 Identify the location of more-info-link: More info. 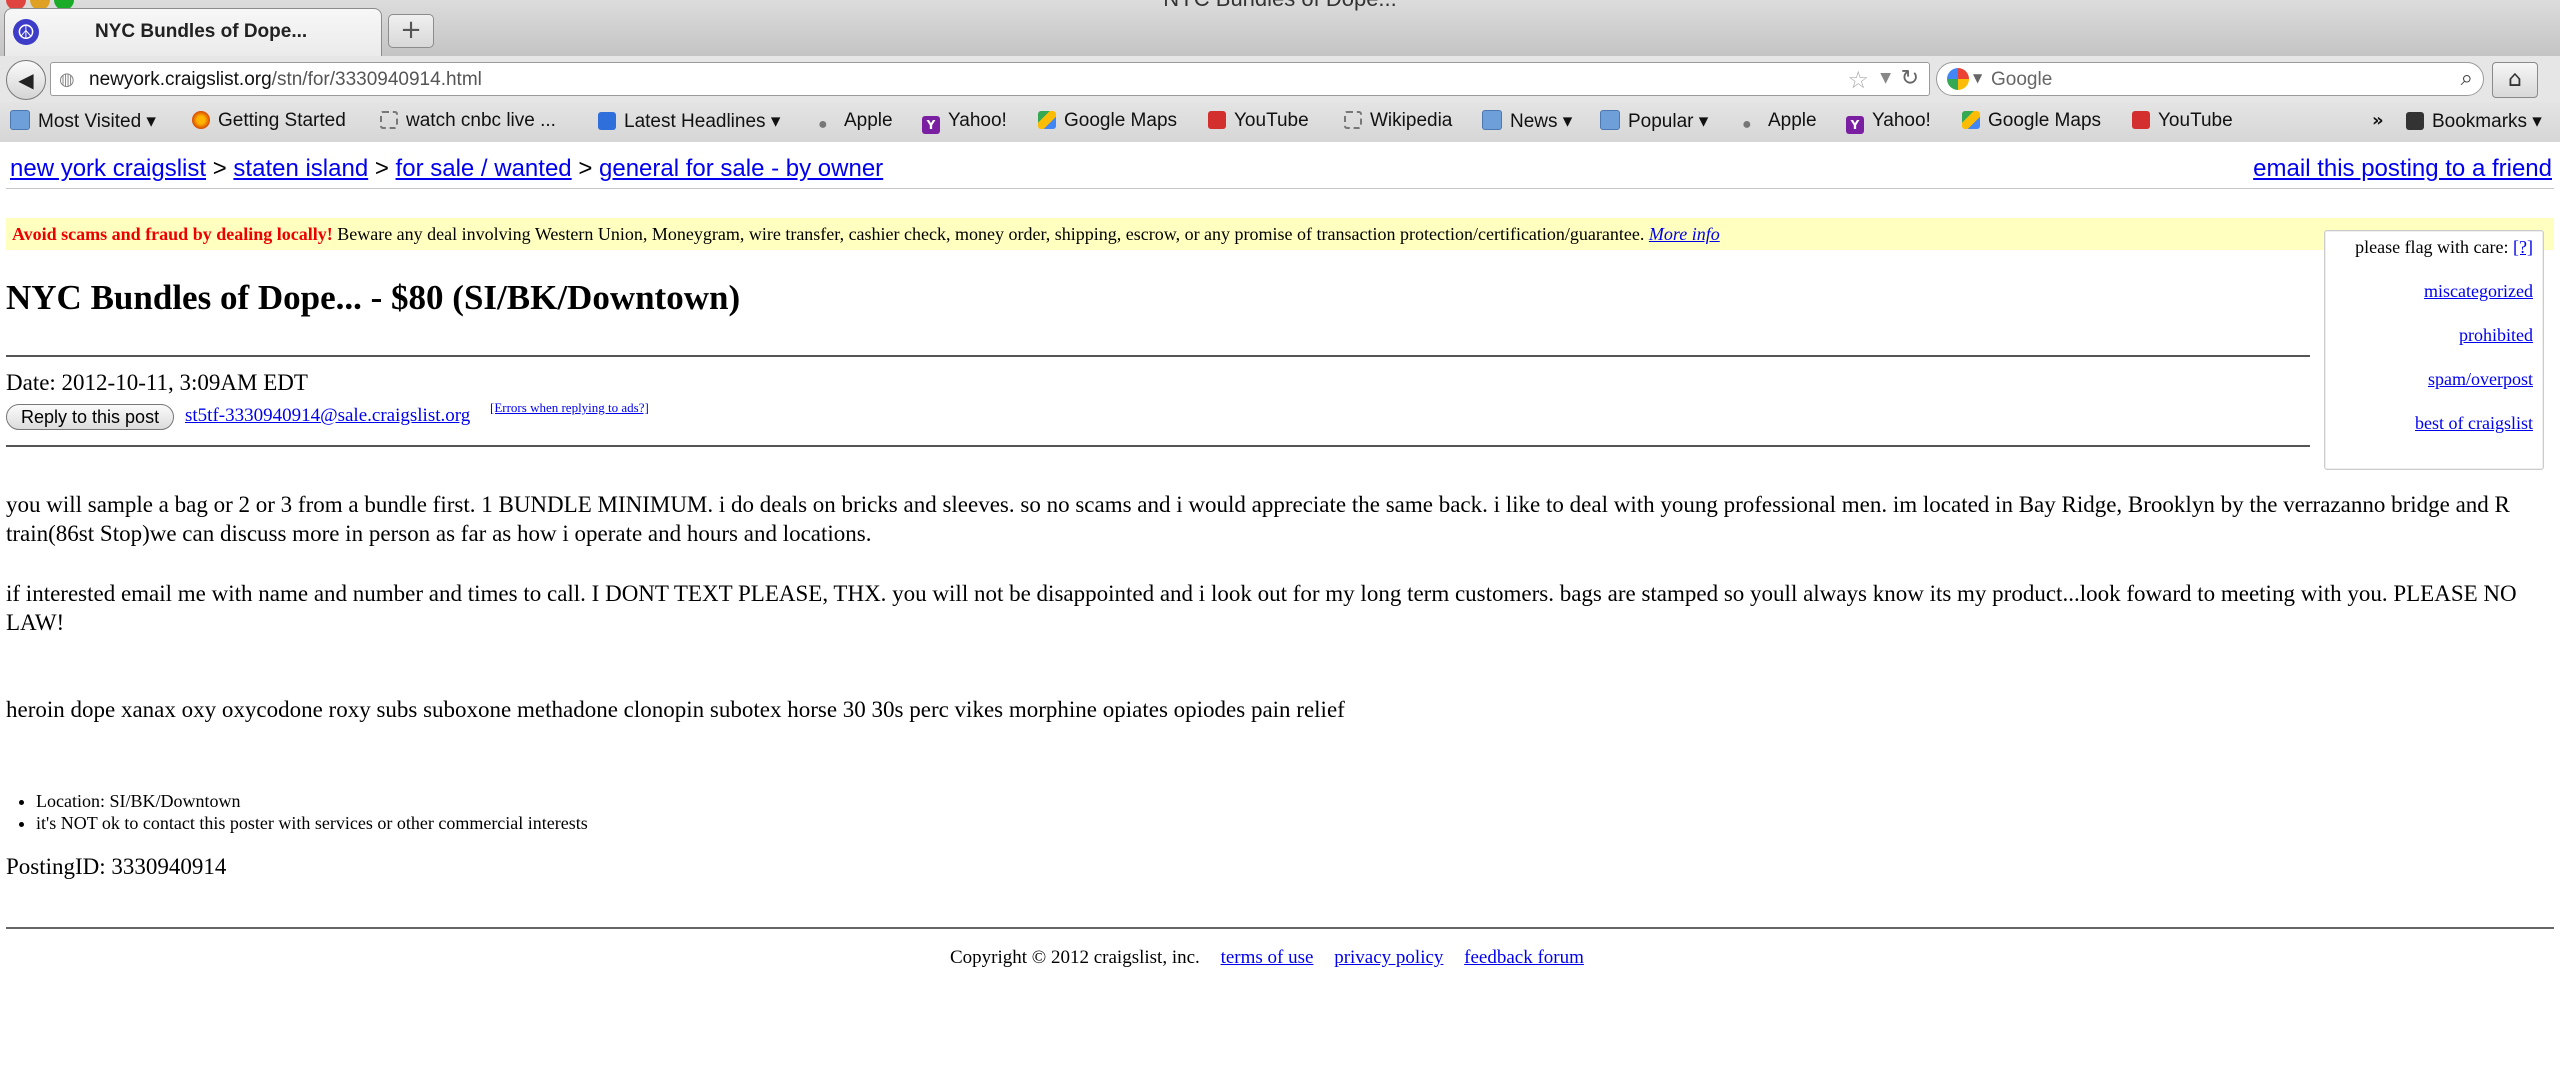
(1684, 234).